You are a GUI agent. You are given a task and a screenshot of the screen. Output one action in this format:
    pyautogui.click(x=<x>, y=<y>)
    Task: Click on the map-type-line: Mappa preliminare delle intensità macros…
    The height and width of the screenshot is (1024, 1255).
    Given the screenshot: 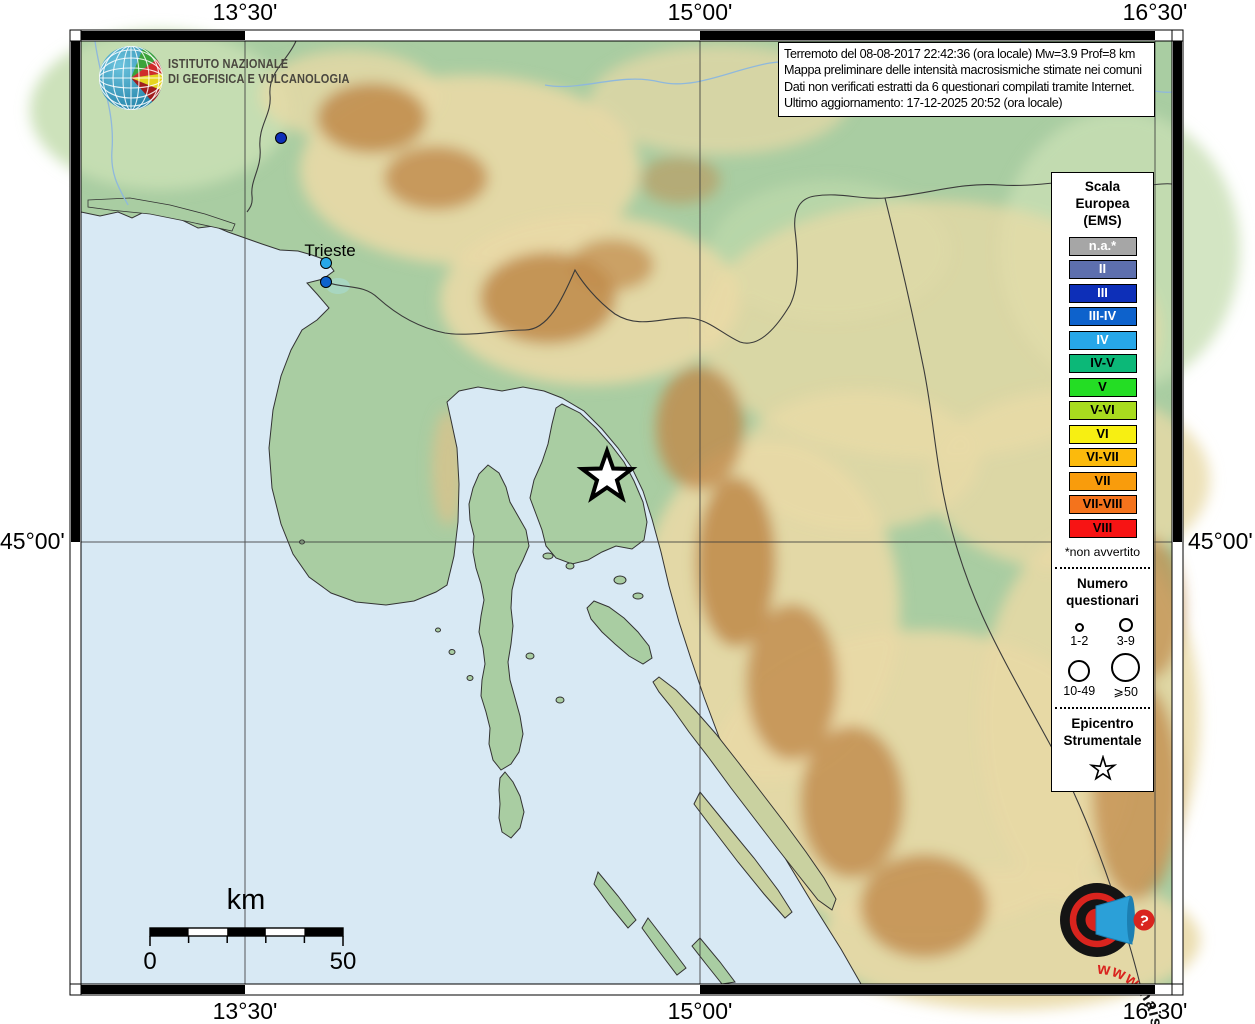 What is the action you would take?
    pyautogui.click(x=963, y=70)
    